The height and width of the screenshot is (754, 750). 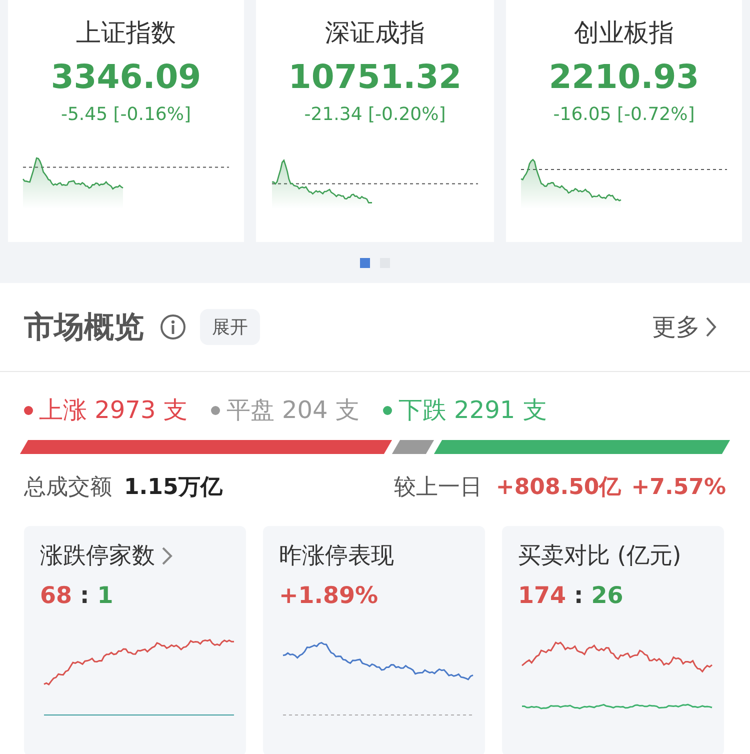 I want to click on card-value: 1, so click(x=105, y=596).